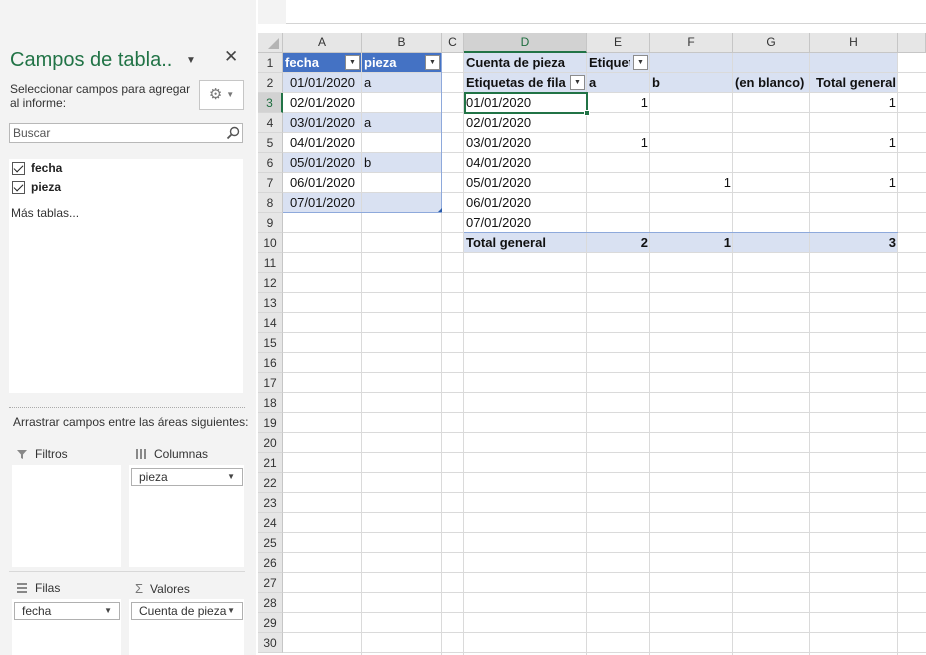 The height and width of the screenshot is (655, 926). I want to click on pivot-grand-total-value: 2, so click(618, 243).